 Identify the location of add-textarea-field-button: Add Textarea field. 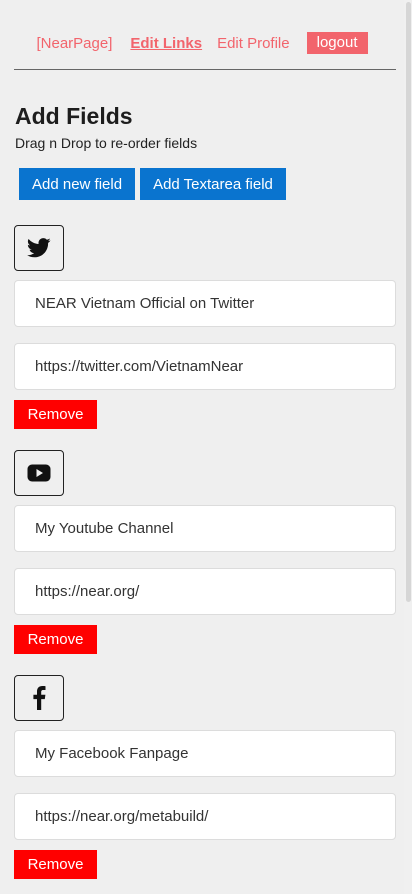
(213, 184).